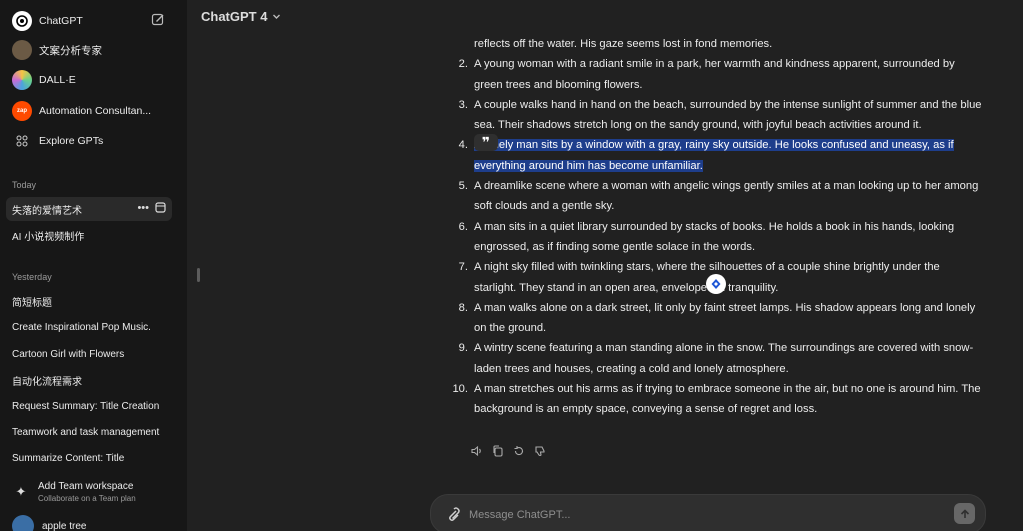 The height and width of the screenshot is (531, 1023). What do you see at coordinates (22, 21) in the screenshot?
I see `chatgpt-logo-icon` at bounding box center [22, 21].